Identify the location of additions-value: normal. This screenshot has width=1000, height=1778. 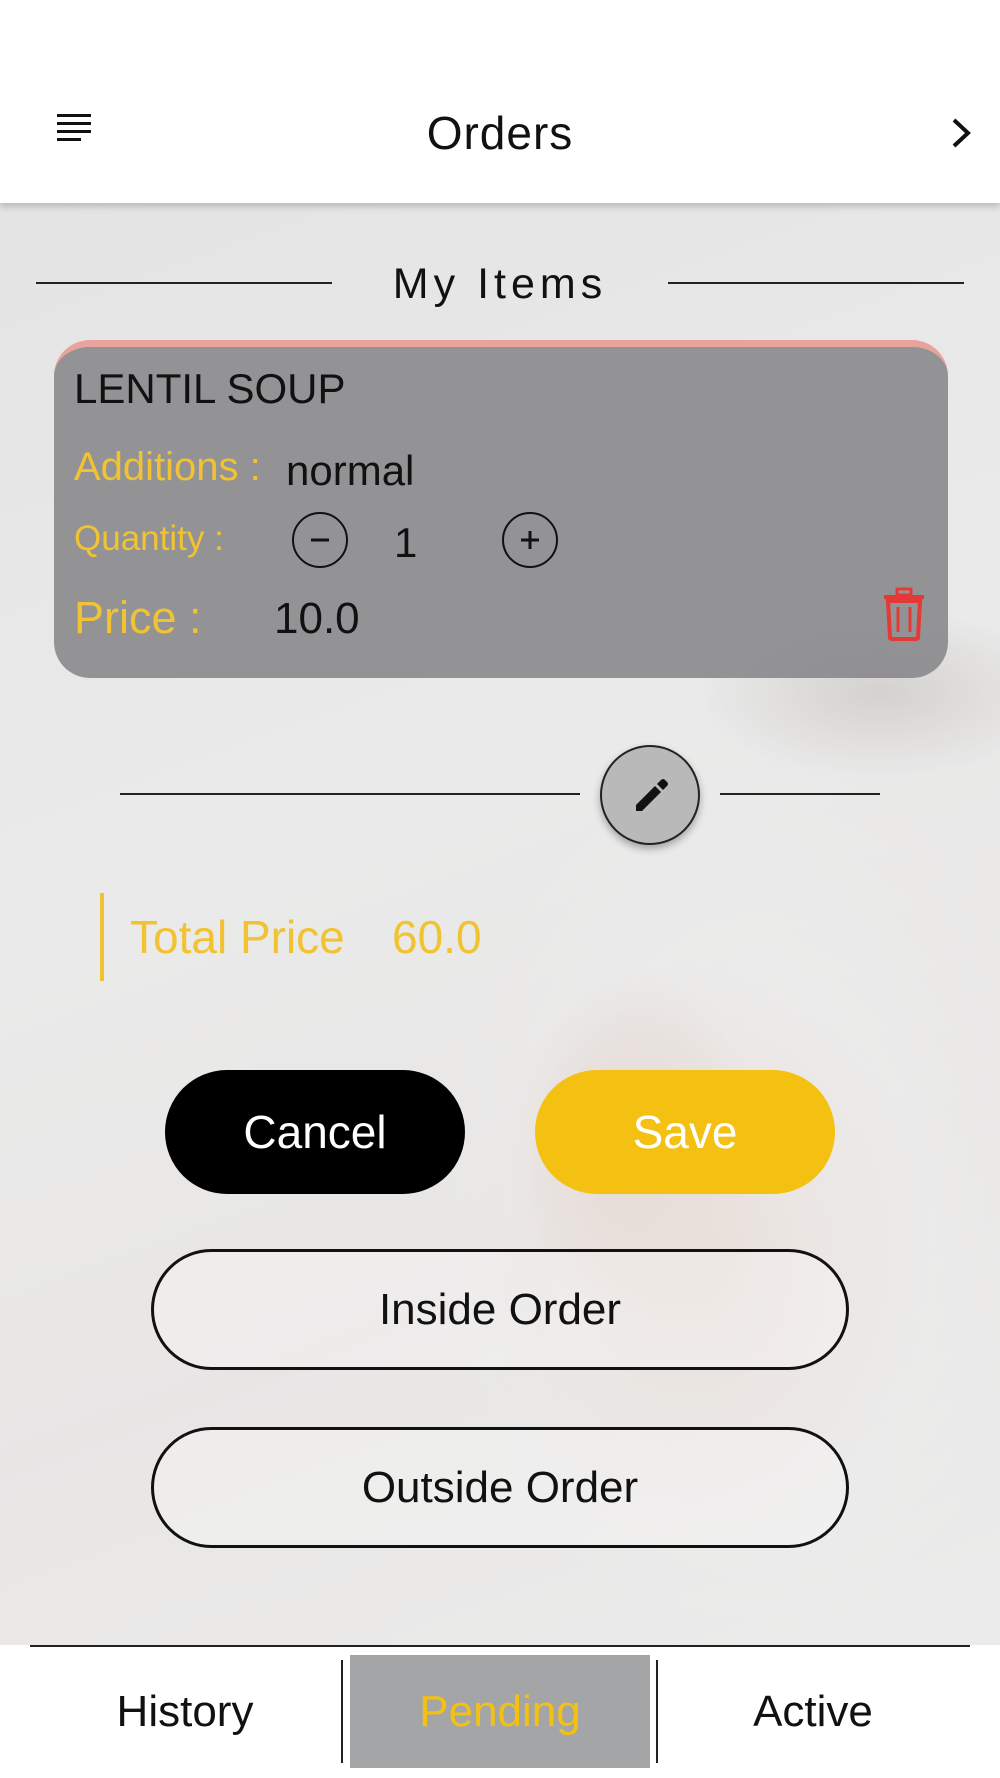
(350, 470).